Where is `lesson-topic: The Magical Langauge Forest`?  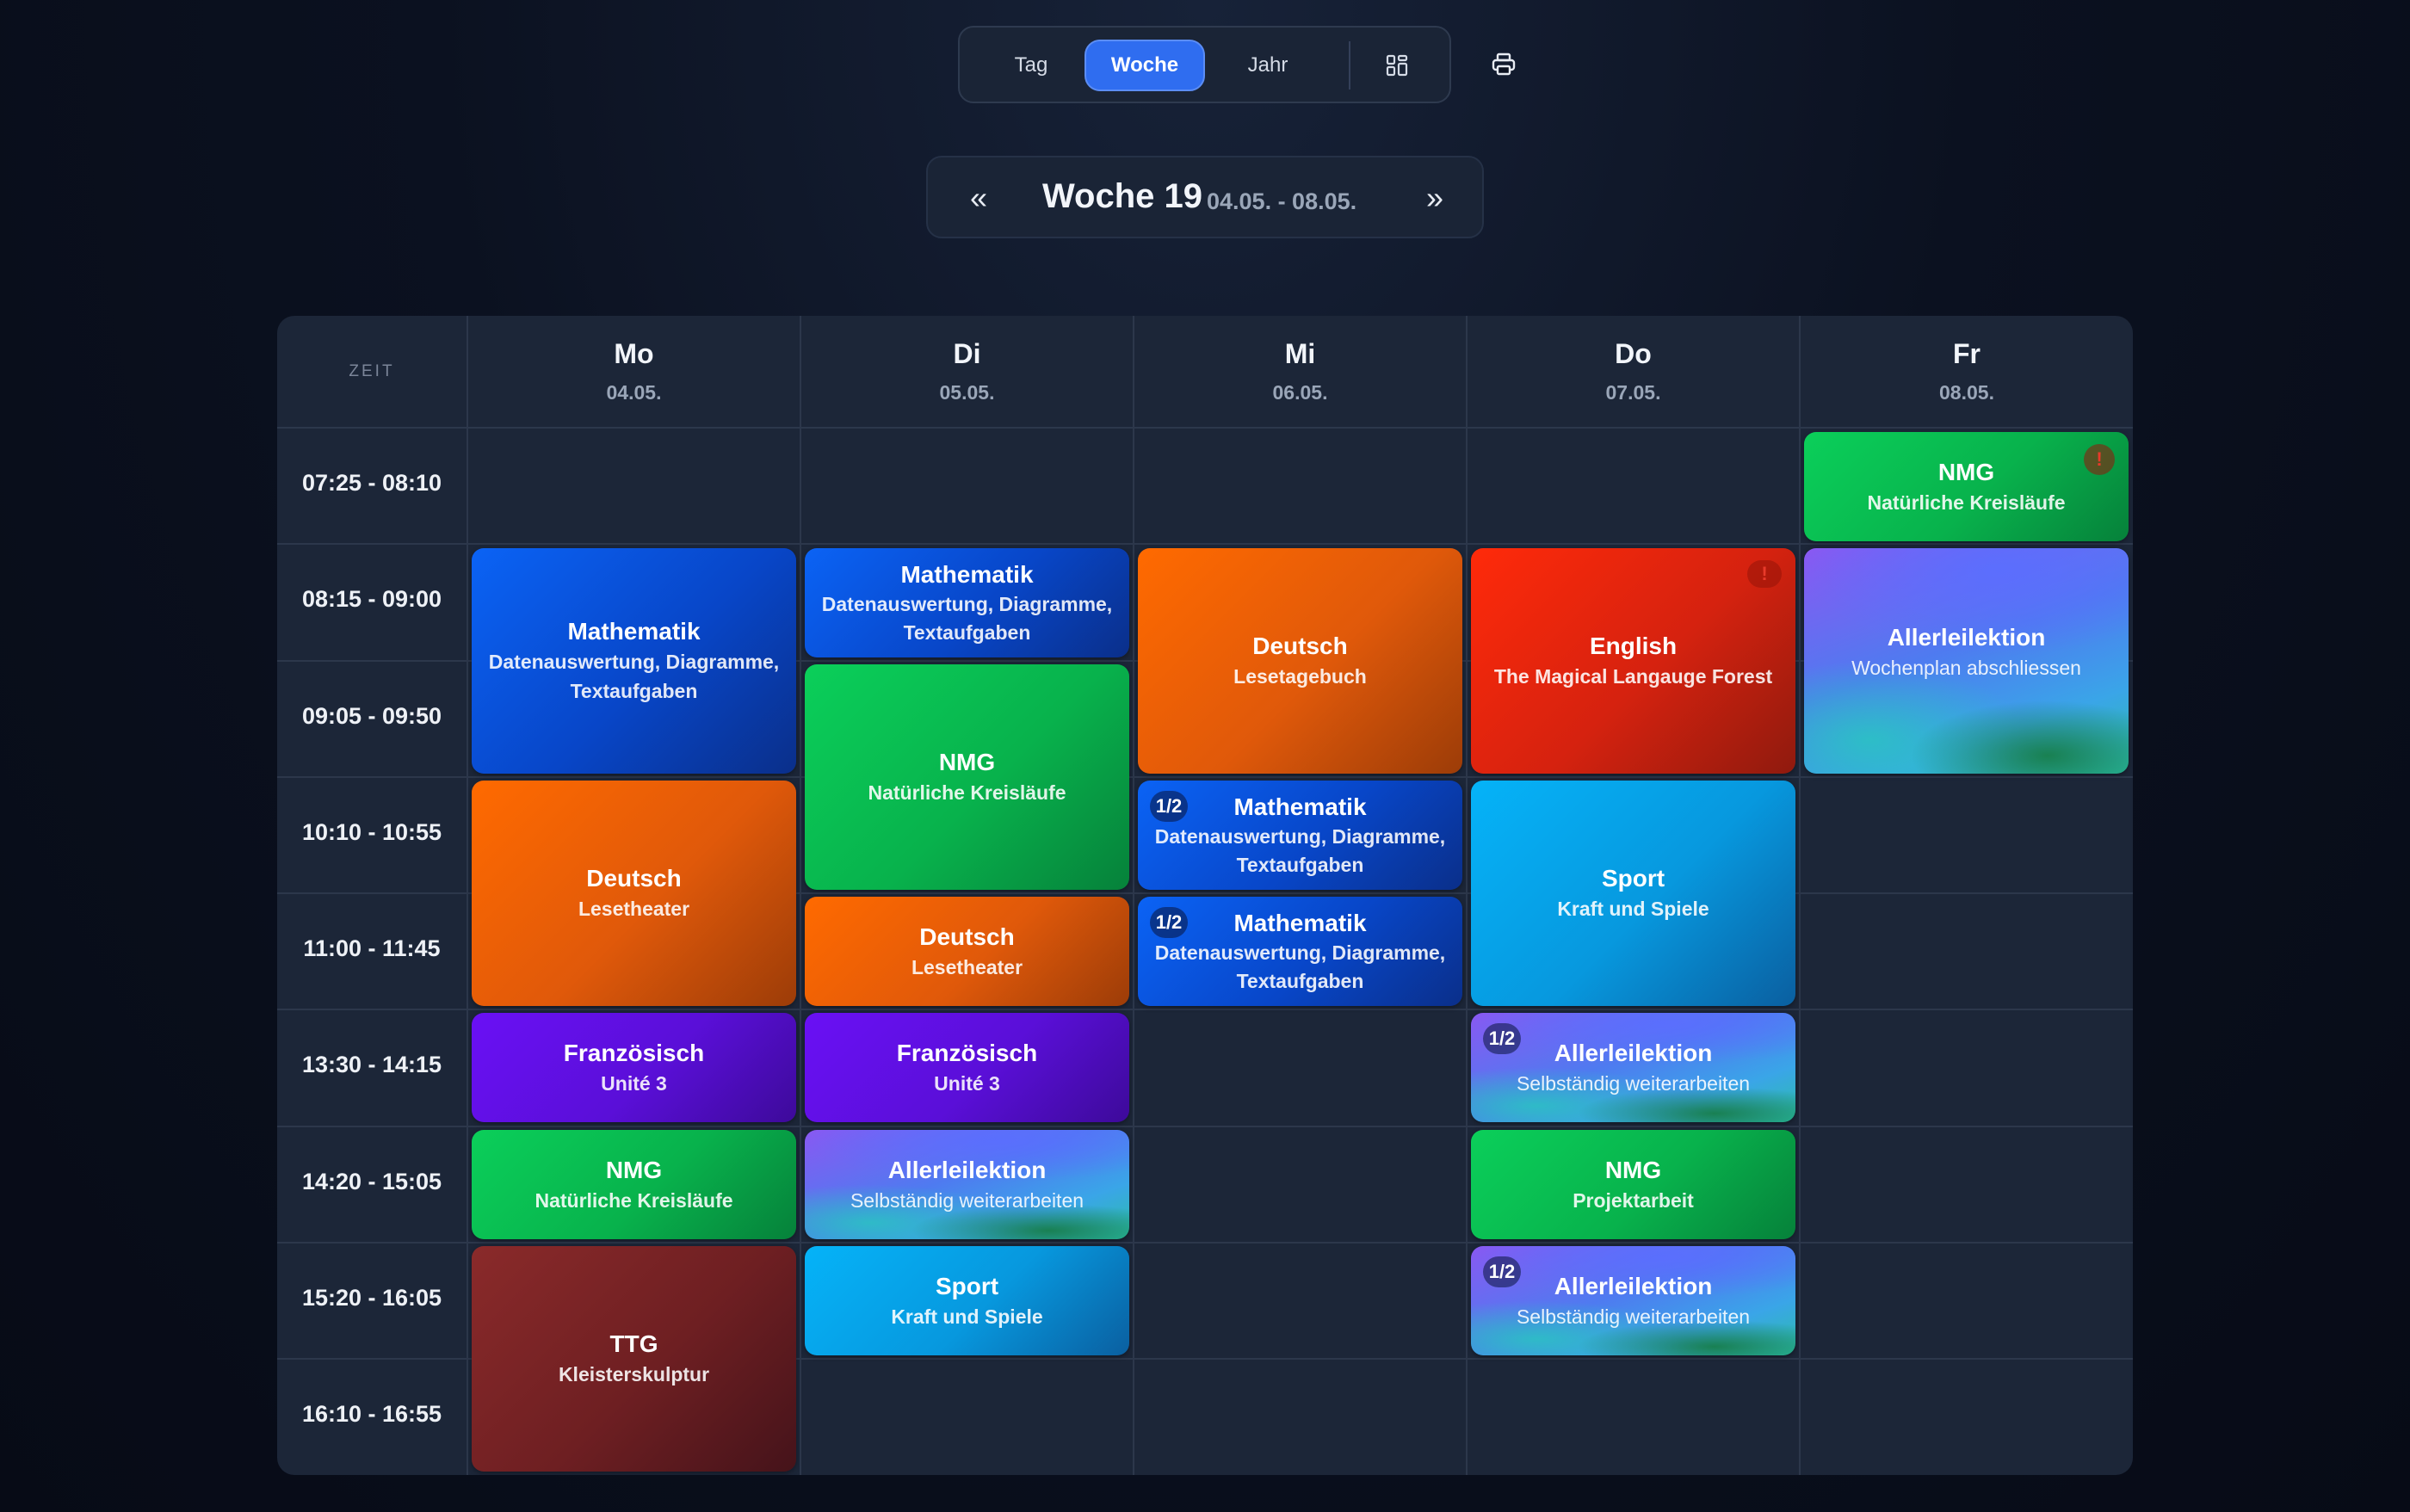
lesson-topic: The Magical Langauge Forest is located at coordinates (1633, 676).